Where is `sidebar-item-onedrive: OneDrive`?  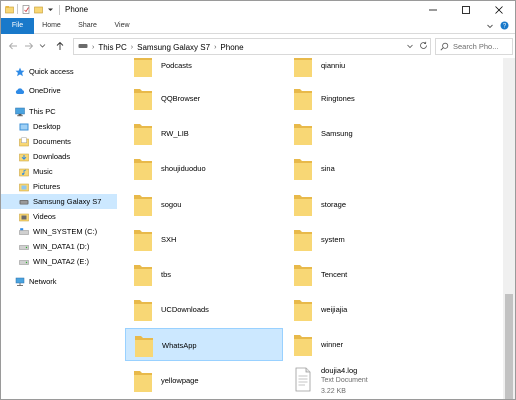 sidebar-item-onedrive: OneDrive is located at coordinates (65, 90).